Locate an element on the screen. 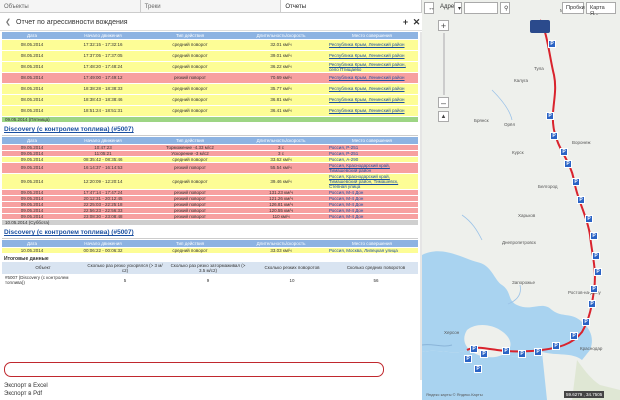 The image size is (620, 400). sum-medium: 56 is located at coordinates (376, 280).